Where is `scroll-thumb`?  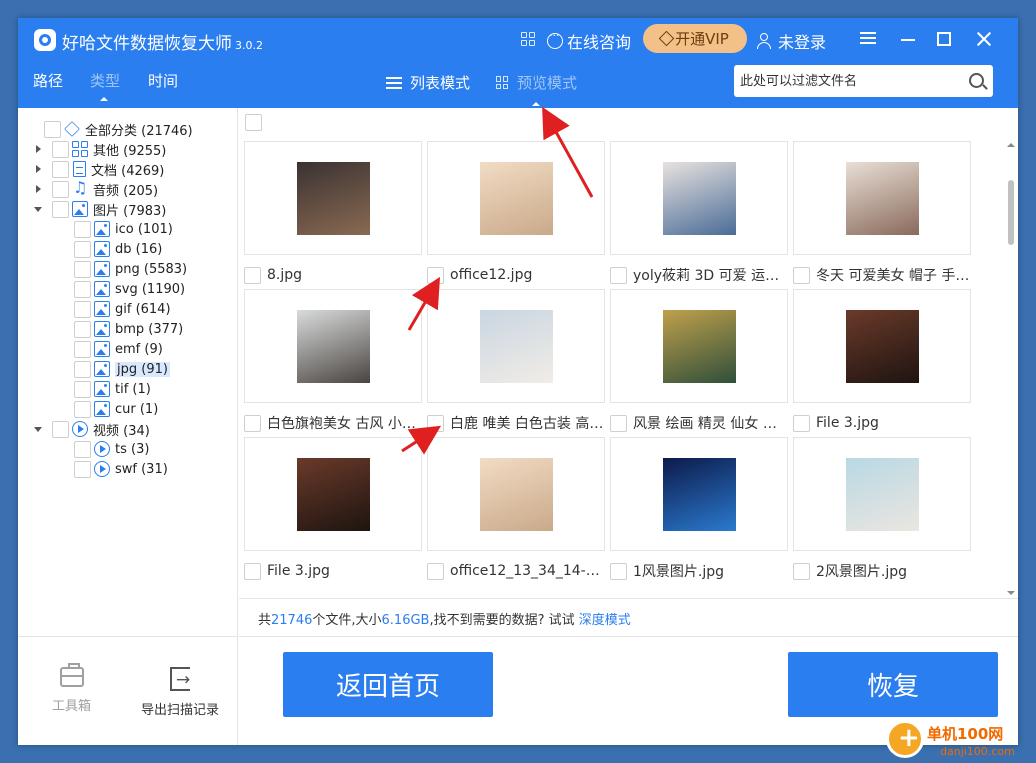 scroll-thumb is located at coordinates (1011, 212).